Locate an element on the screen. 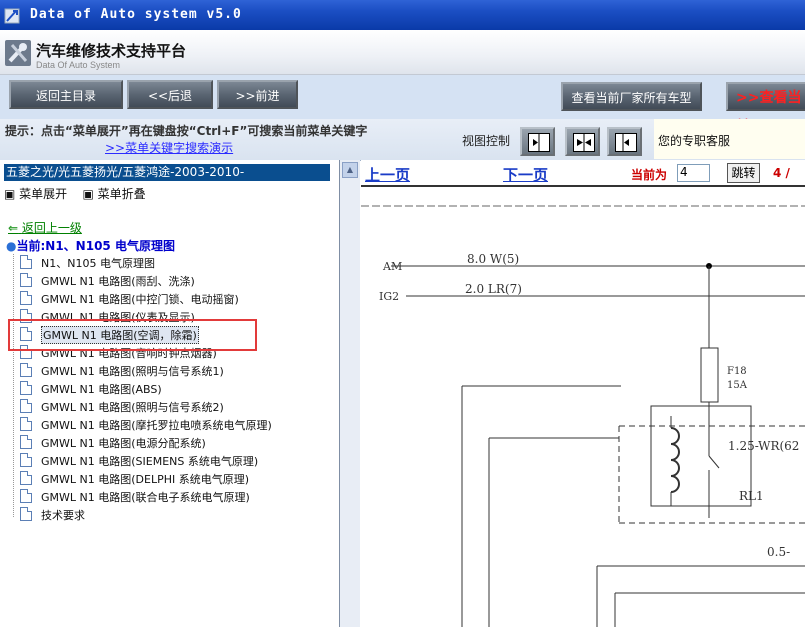  tree-item-label: GMWL N1 电路图(SIEMENS 系统电气原理) is located at coordinates (150, 461).